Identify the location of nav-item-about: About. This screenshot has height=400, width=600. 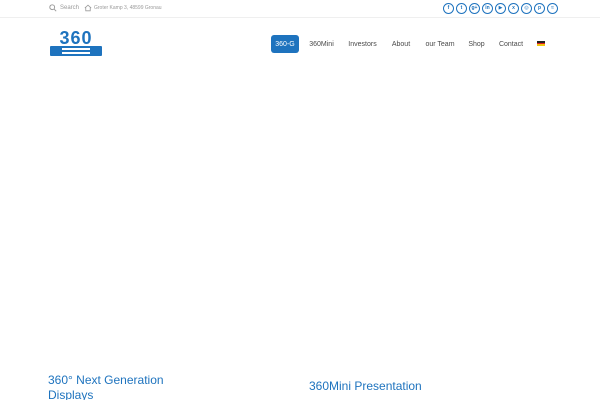
(401, 44).